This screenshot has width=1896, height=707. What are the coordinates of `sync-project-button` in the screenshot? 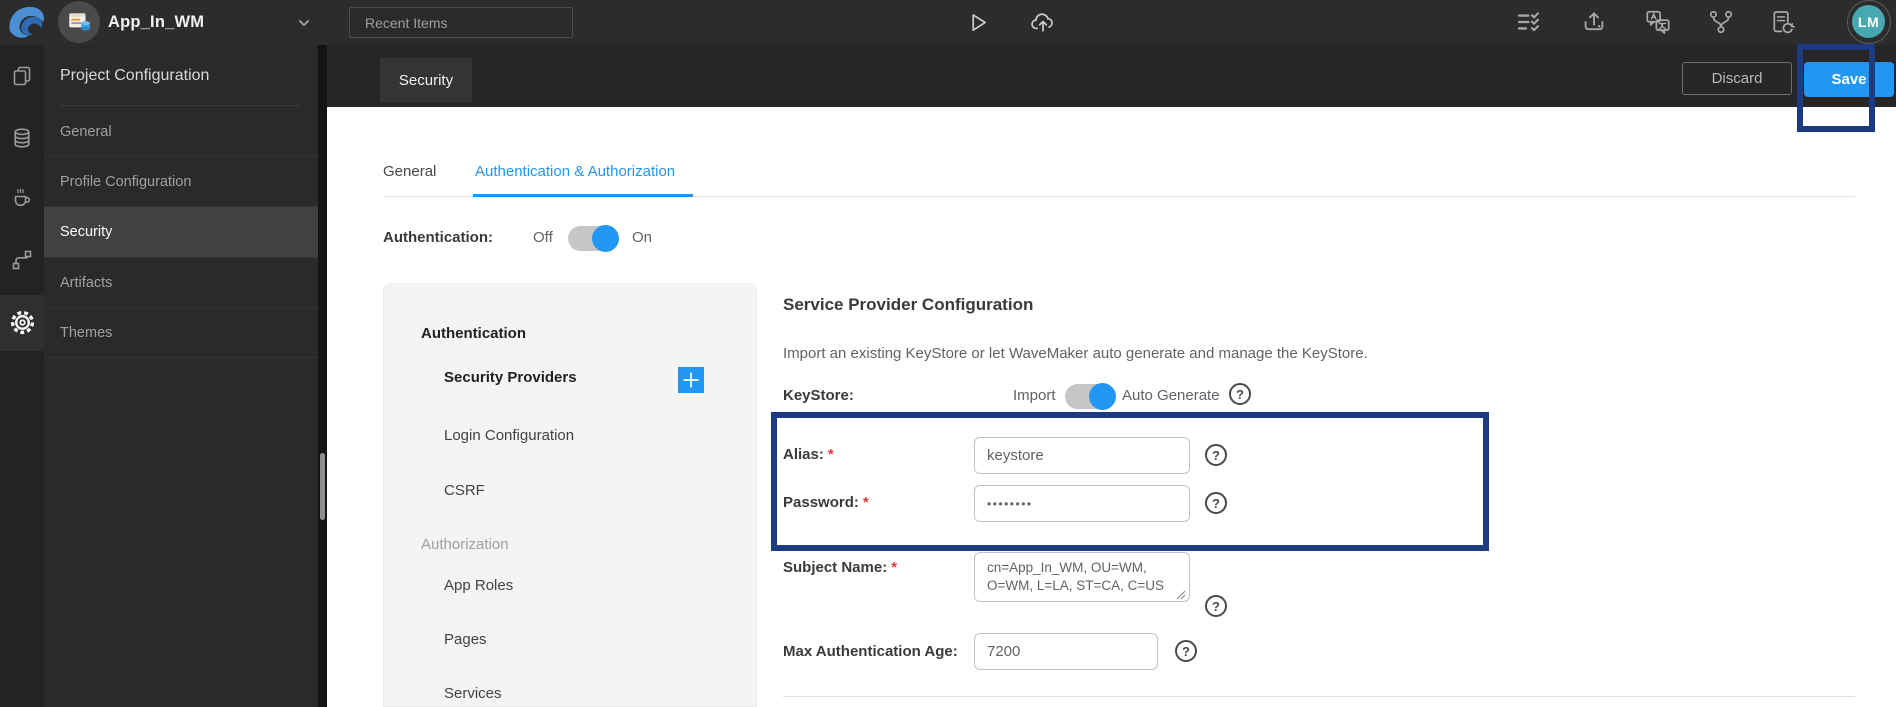 It's located at (1782, 22).